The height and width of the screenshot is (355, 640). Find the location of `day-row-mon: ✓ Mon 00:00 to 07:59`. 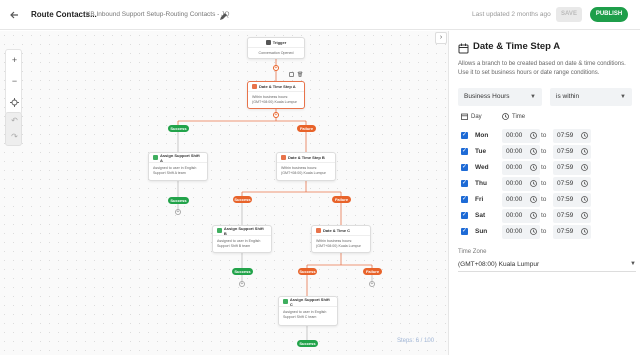

day-row-mon: ✓ Mon 00:00 to 07:59 is located at coordinates (548, 136).